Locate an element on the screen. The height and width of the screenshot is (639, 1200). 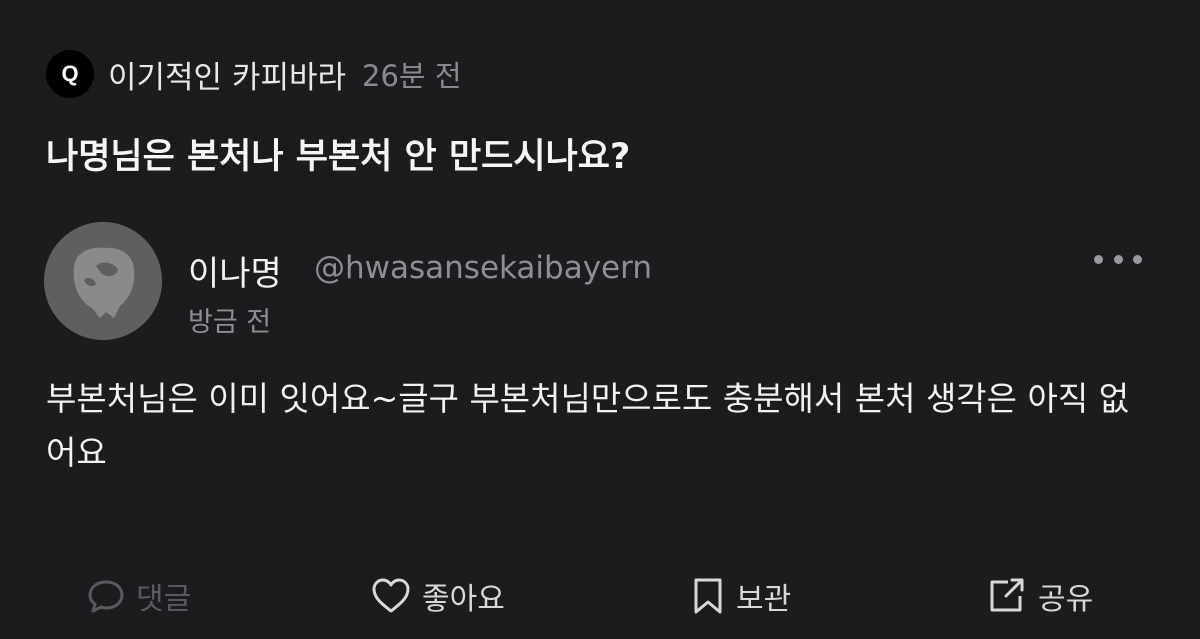
question-badge-label: Q is located at coordinates (70, 73).